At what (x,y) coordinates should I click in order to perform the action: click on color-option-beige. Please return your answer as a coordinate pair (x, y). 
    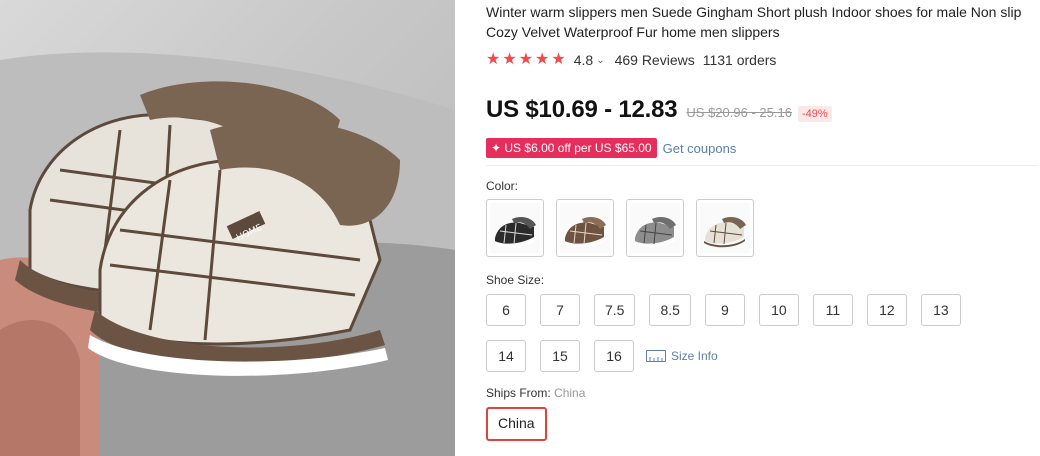
    Looking at the image, I should click on (725, 228).